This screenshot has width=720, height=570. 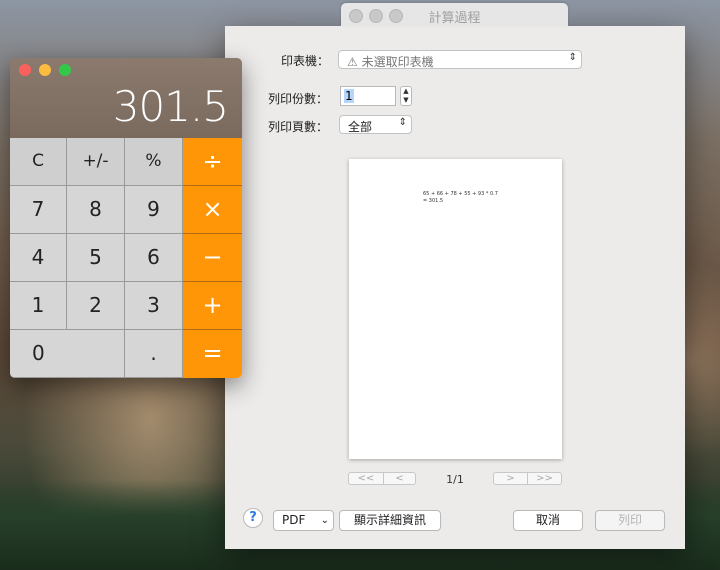 What do you see at coordinates (460, 194) in the screenshot?
I see `preview-expression: 65 + 66 + 78 + 55 + 93 * 0.7` at bounding box center [460, 194].